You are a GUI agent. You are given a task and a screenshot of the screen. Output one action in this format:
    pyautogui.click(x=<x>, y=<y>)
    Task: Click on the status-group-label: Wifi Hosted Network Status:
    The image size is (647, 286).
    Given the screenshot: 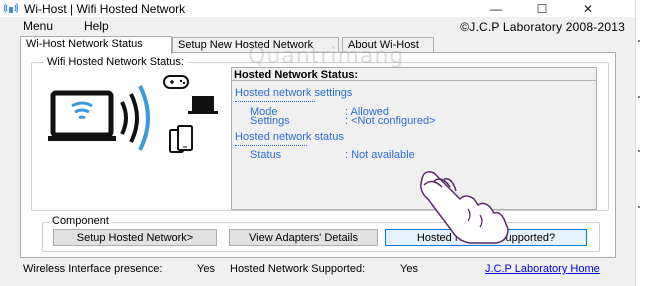 What is the action you would take?
    pyautogui.click(x=115, y=62)
    